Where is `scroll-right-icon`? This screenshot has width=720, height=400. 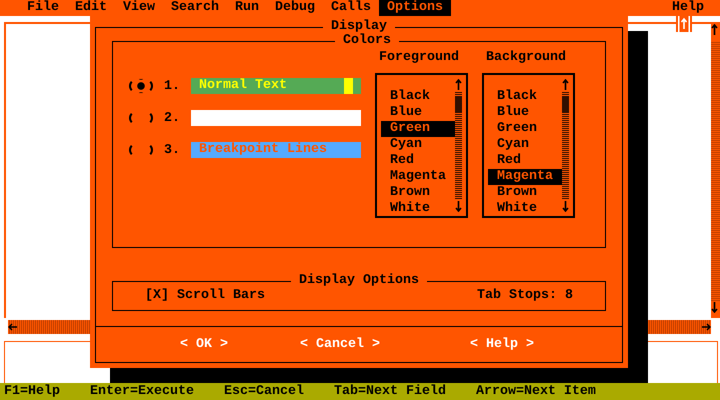
scroll-right-icon is located at coordinates (706, 327).